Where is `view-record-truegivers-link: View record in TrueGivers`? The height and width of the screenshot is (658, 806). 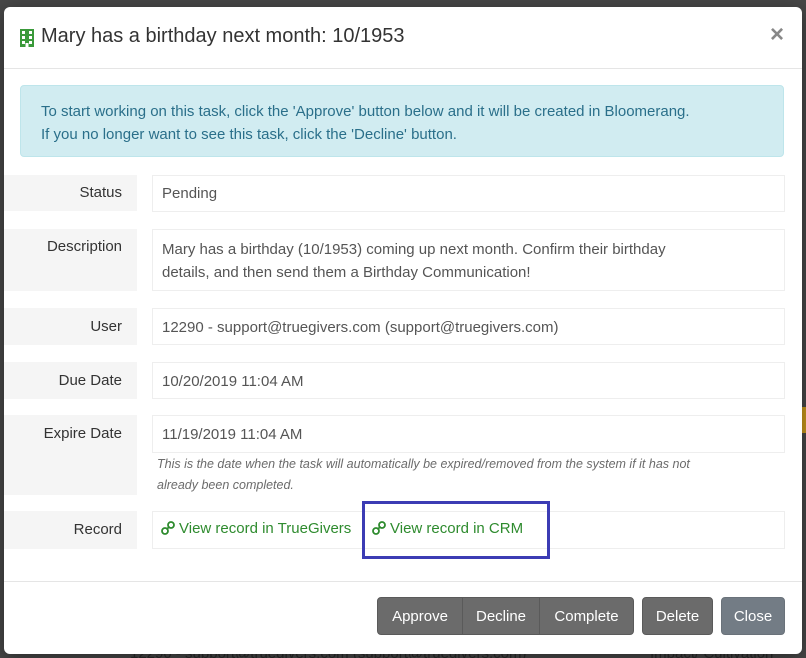 view-record-truegivers-link: View record in TrueGivers is located at coordinates (256, 528).